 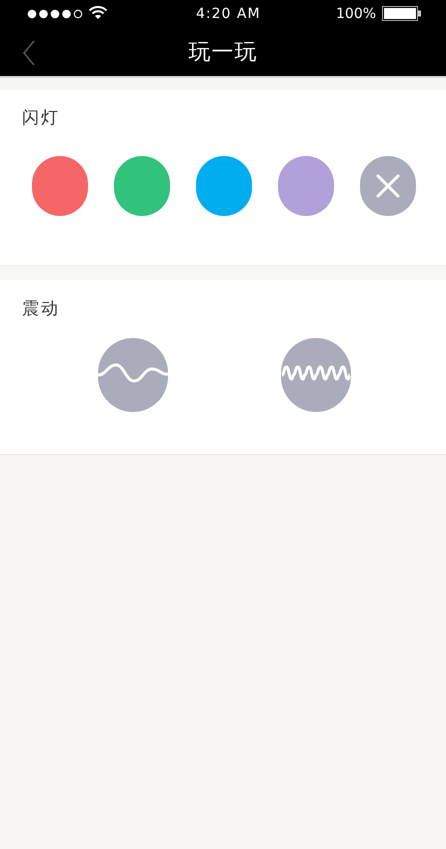 I want to click on section-title: 闪灯, so click(x=41, y=118).